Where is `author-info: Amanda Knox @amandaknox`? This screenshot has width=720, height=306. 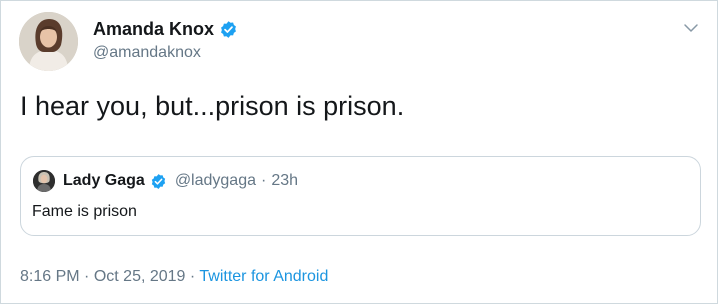
author-info: Amanda Knox @amandaknox is located at coordinates (165, 40).